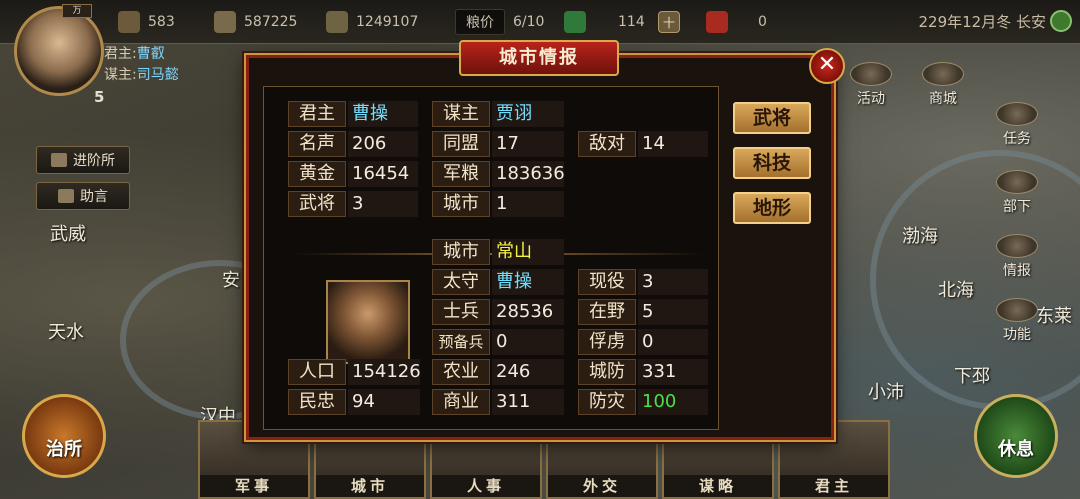 The image size is (1080, 499). Describe the element at coordinates (383, 144) in the screenshot. I see `fame-value: 206` at that location.